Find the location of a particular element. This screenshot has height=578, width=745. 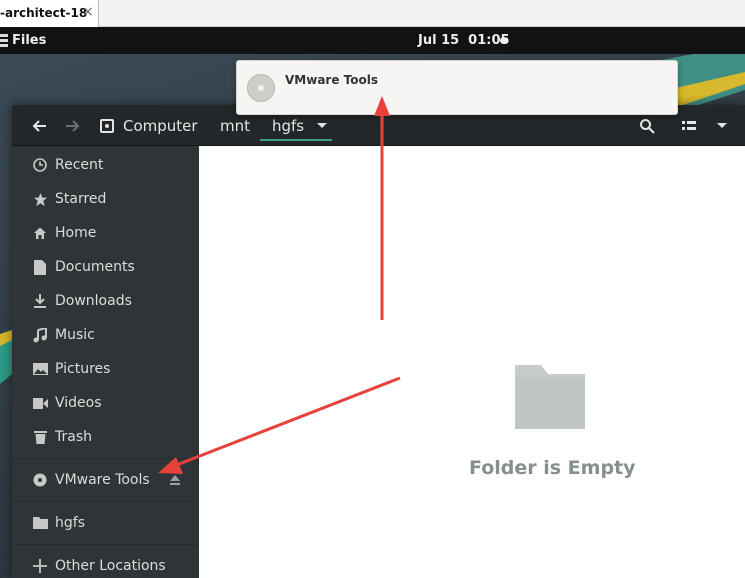

sidebar-item-label: Downloads is located at coordinates (93, 301).